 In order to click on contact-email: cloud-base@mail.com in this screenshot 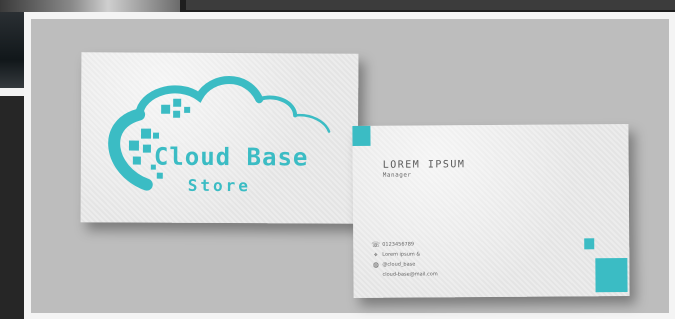, I will do `click(404, 274)`.